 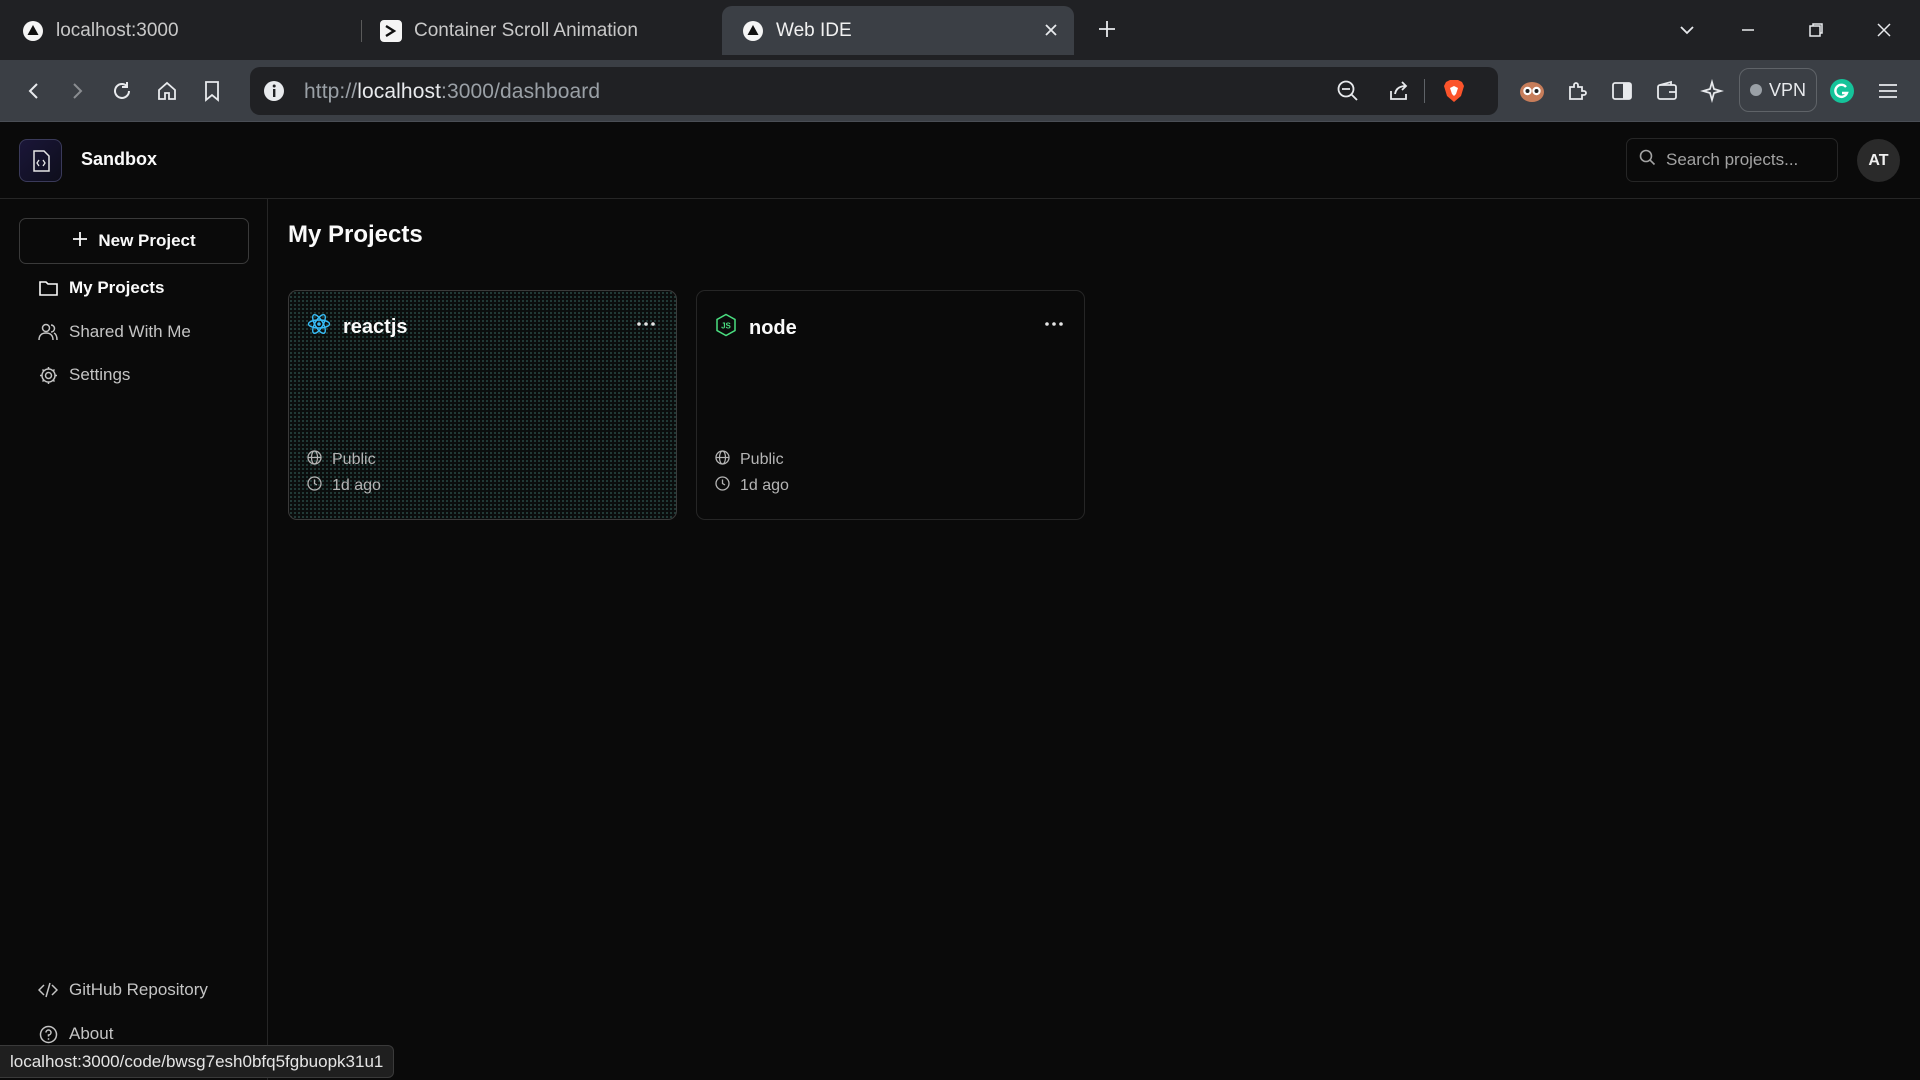 I want to click on users-icon, so click(x=48, y=332).